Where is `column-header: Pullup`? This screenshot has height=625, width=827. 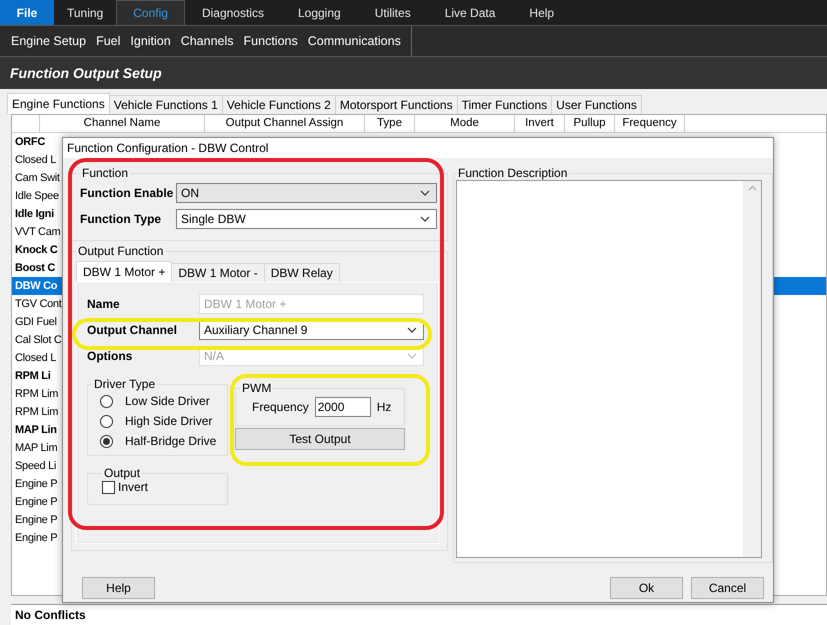 column-header: Pullup is located at coordinates (590, 123).